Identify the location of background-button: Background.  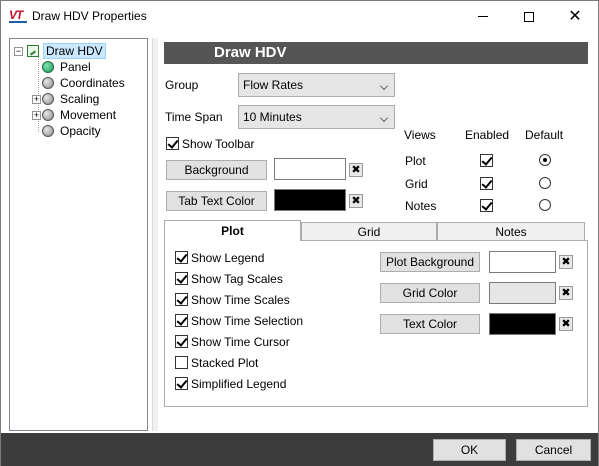
(216, 170).